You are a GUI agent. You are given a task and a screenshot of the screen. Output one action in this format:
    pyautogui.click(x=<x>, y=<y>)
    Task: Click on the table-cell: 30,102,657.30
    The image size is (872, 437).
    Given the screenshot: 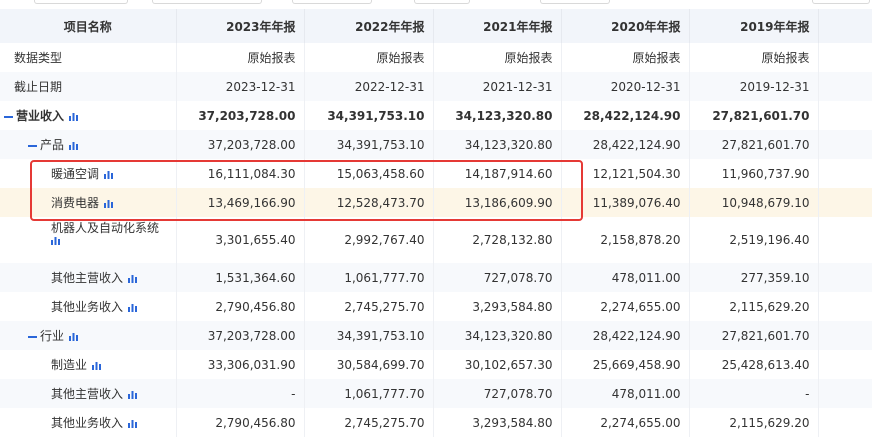 What is the action you would take?
    pyautogui.click(x=497, y=364)
    